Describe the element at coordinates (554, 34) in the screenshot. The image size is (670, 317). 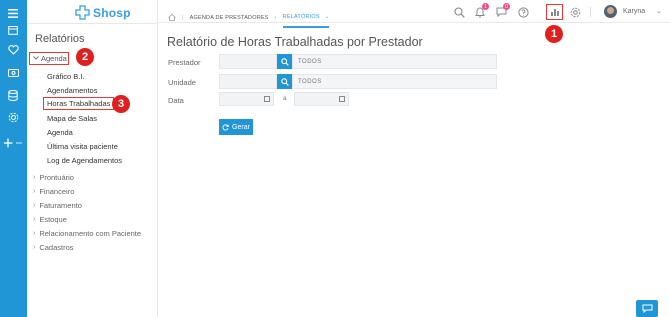
I see `marker-1: 1` at that location.